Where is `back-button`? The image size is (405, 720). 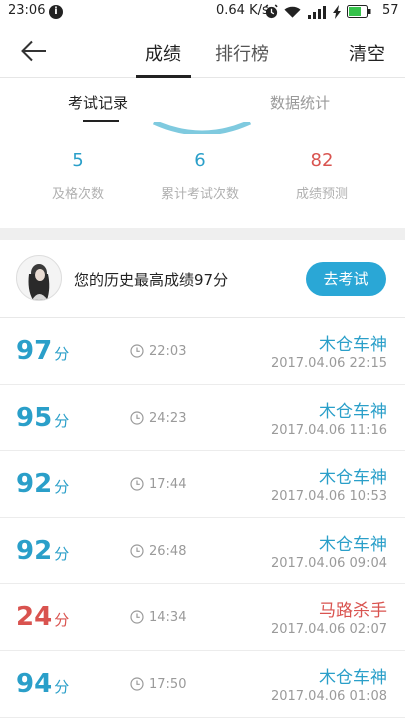
back-button is located at coordinates (34, 51).